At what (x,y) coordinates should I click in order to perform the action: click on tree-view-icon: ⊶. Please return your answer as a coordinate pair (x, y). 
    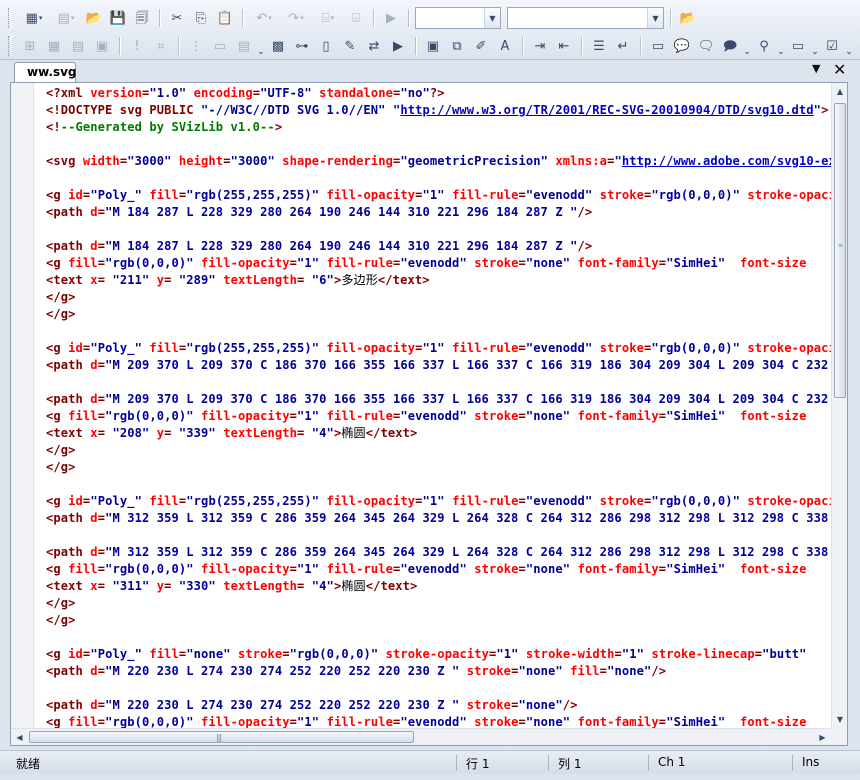
    Looking at the image, I should click on (302, 46).